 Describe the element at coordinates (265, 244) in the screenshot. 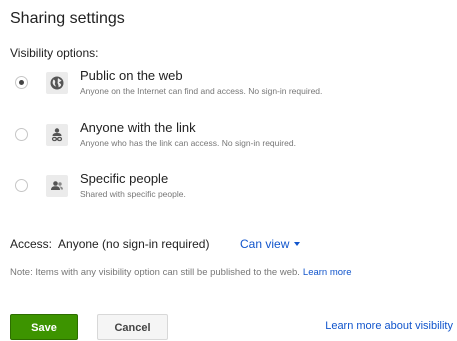

I see `permission-value: Can view` at that location.